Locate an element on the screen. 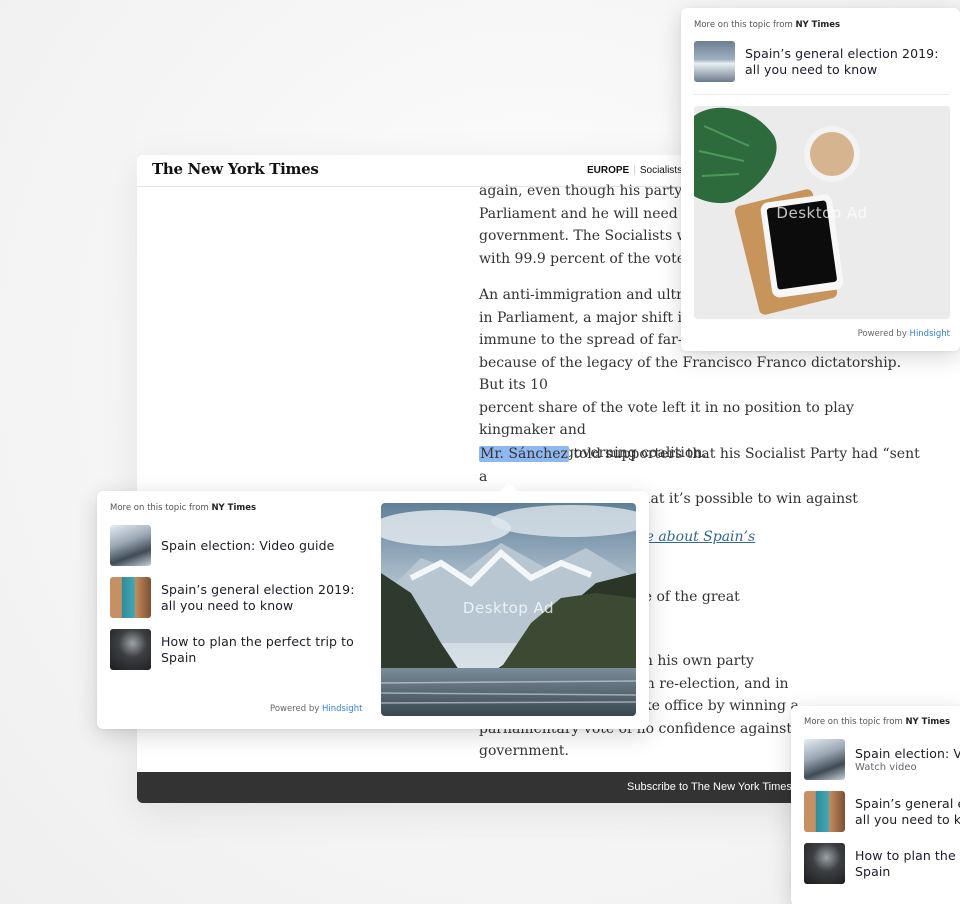  section-europe: EUROPE is located at coordinates (608, 170).